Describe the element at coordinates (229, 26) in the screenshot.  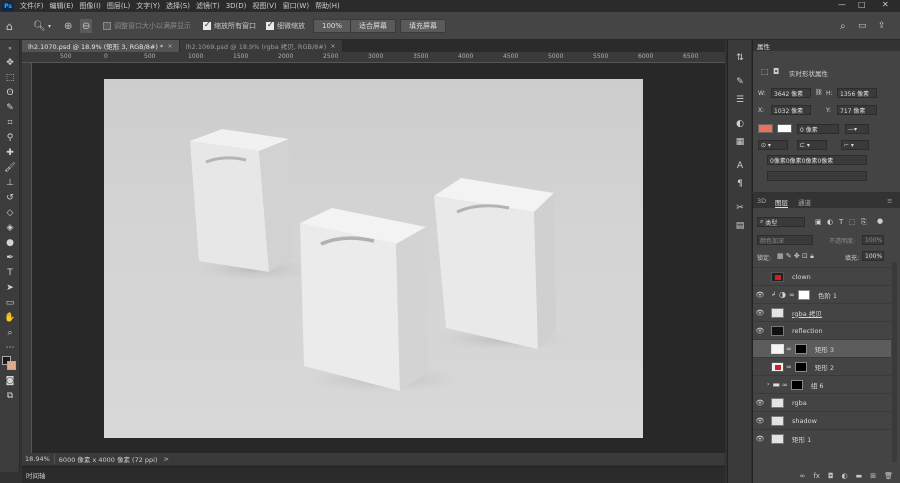
I see `zoom-all-checkbox: 缩放所有窗口` at that location.